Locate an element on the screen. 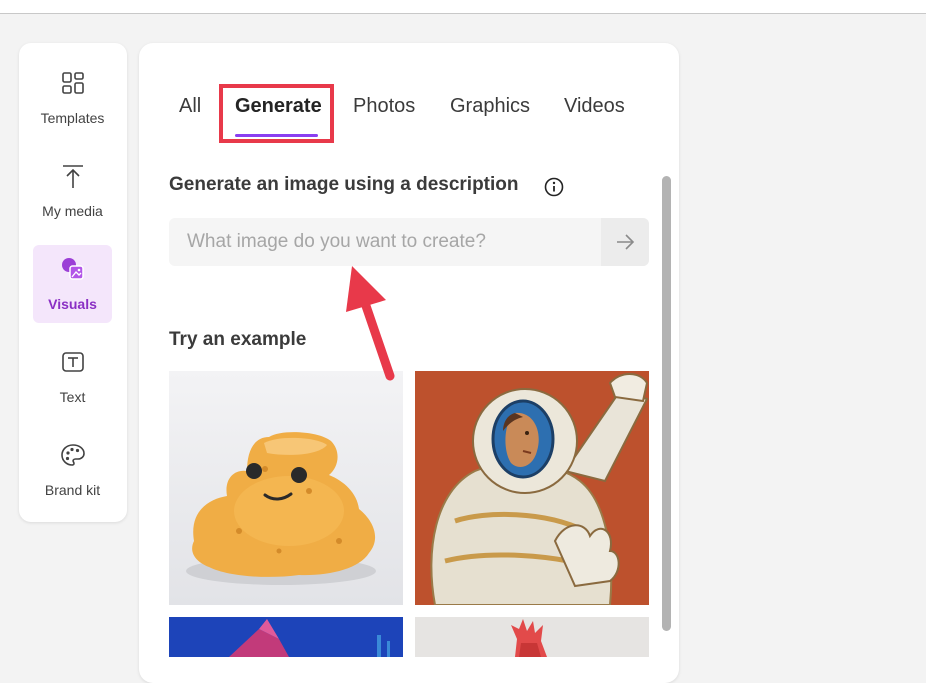 This screenshot has width=926, height=683. tab-all: All is located at coordinates (190, 106).